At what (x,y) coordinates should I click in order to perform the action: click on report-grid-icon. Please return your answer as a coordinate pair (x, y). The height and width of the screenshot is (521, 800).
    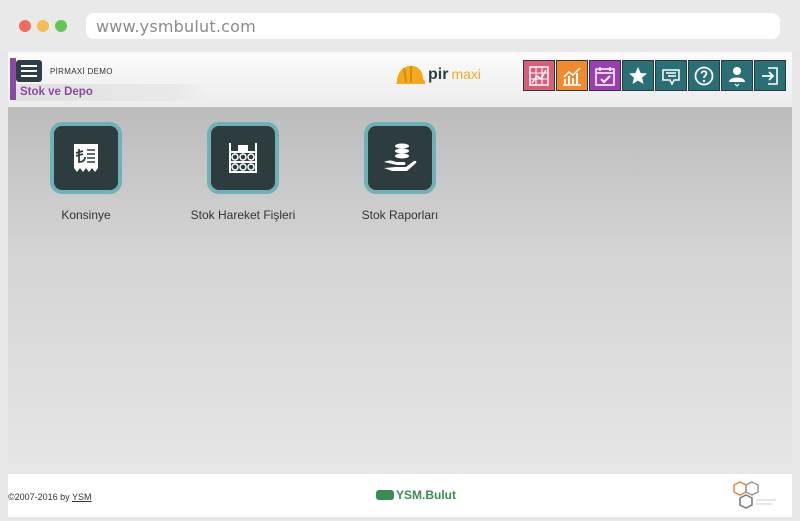
    Looking at the image, I should click on (539, 75).